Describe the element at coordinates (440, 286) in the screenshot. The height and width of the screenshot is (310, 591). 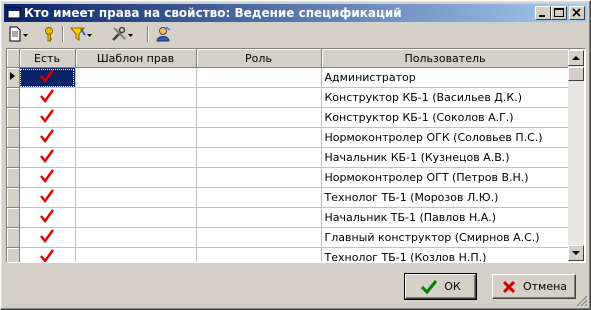
I see `ok-button: ОК` at that location.